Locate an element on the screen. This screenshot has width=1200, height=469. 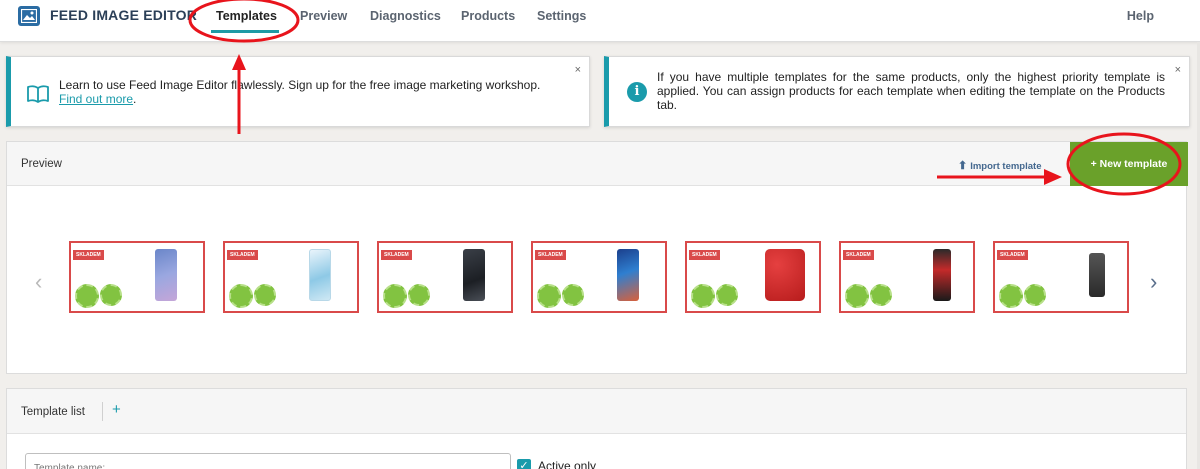
preview-title: Preview is located at coordinates (41, 164).